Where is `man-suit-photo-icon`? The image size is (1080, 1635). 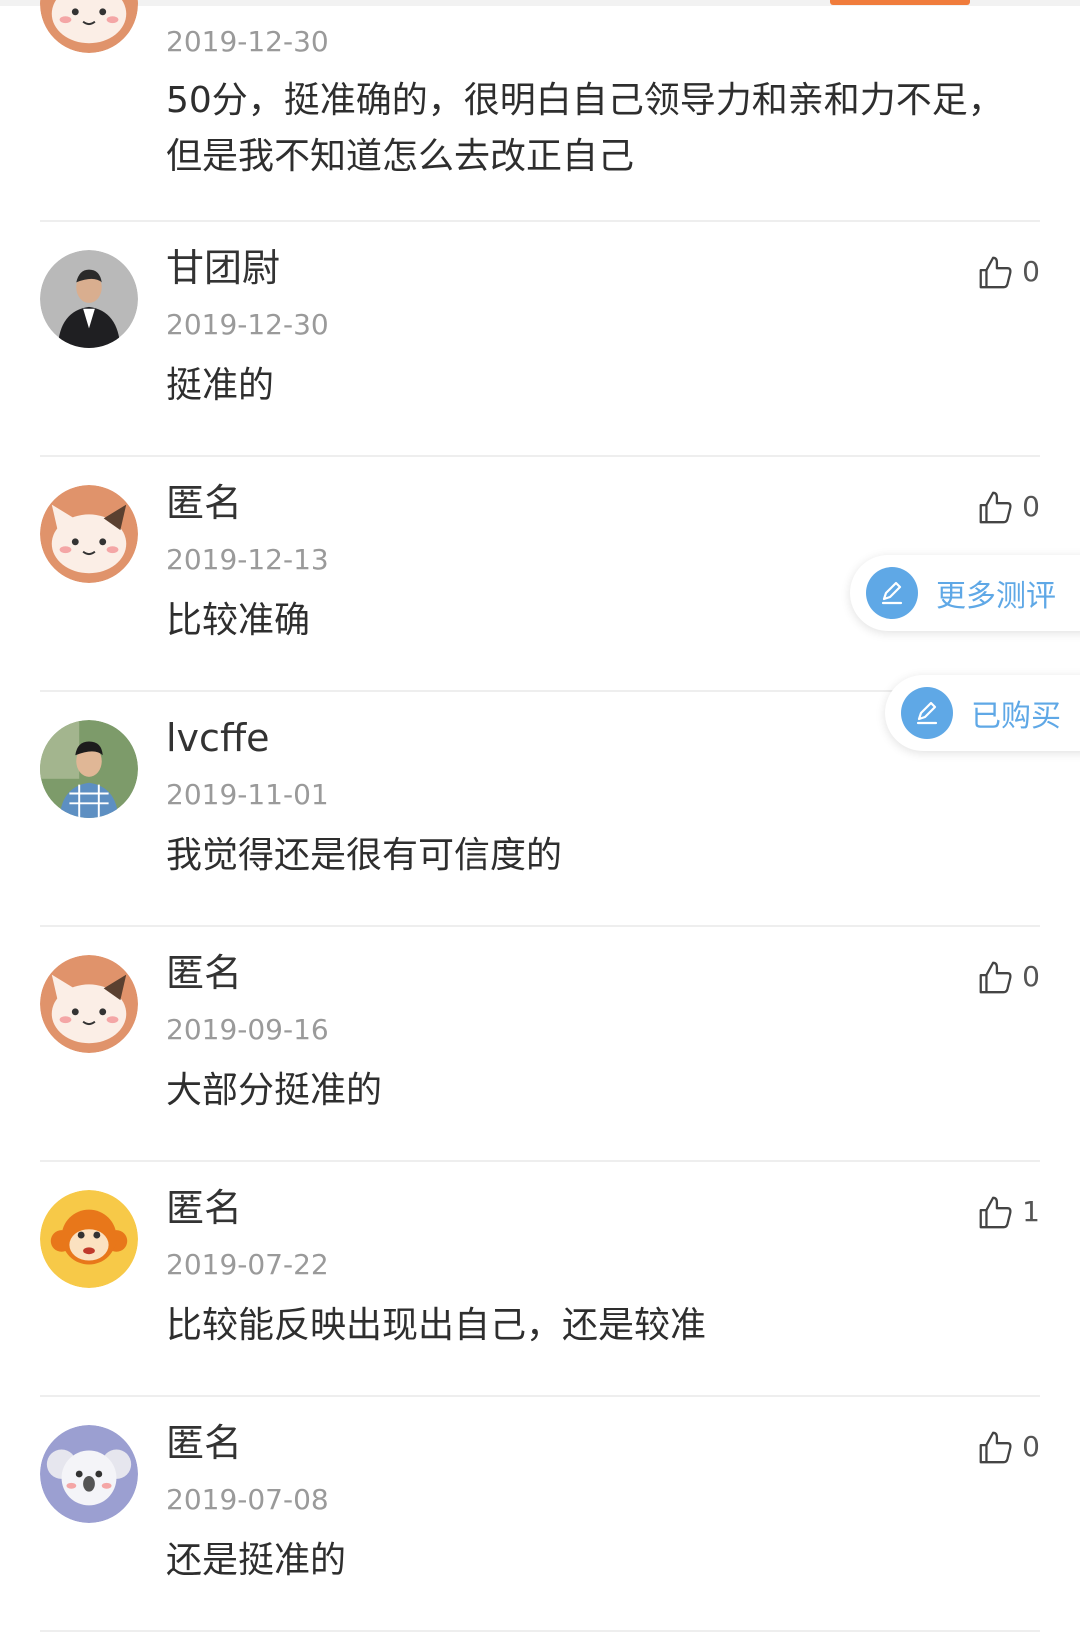
man-suit-photo-icon is located at coordinates (89, 299).